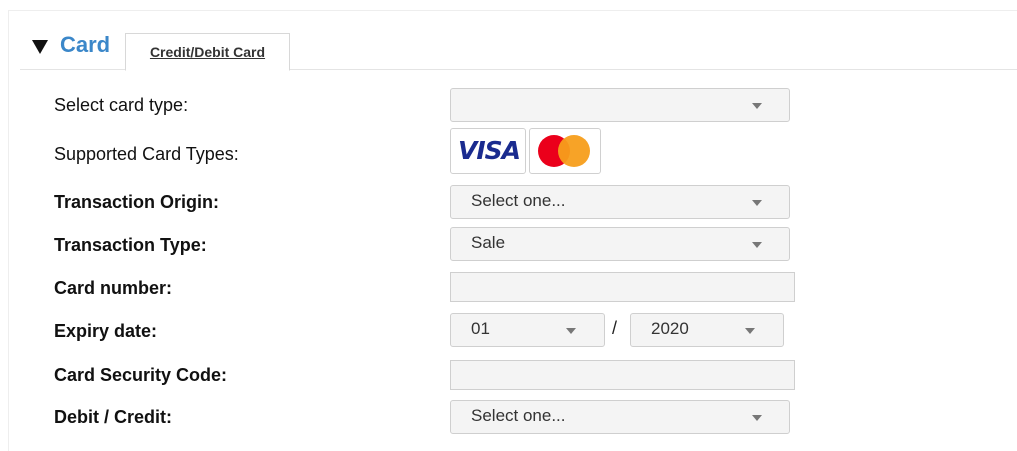  I want to click on security-code-label: Card Security Code:, so click(141, 375).